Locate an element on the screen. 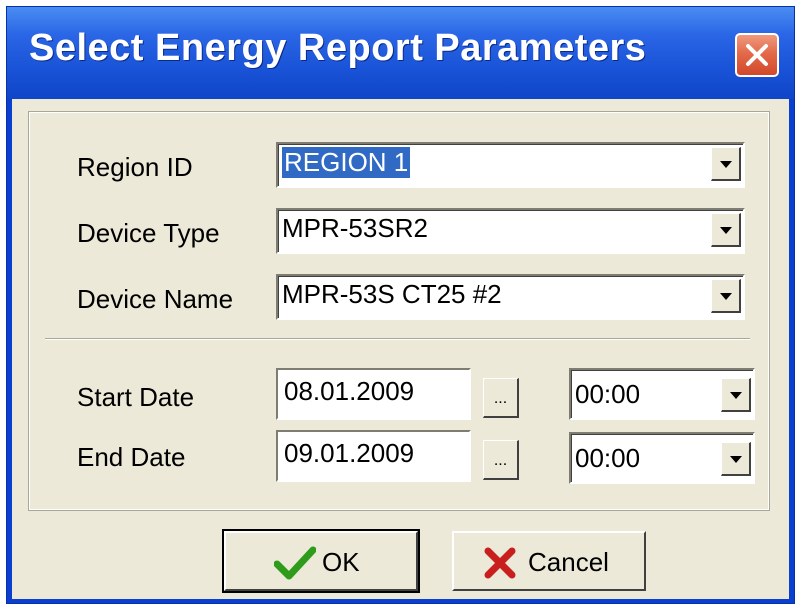  start-time-combobox: 00:00 is located at coordinates (662, 394).